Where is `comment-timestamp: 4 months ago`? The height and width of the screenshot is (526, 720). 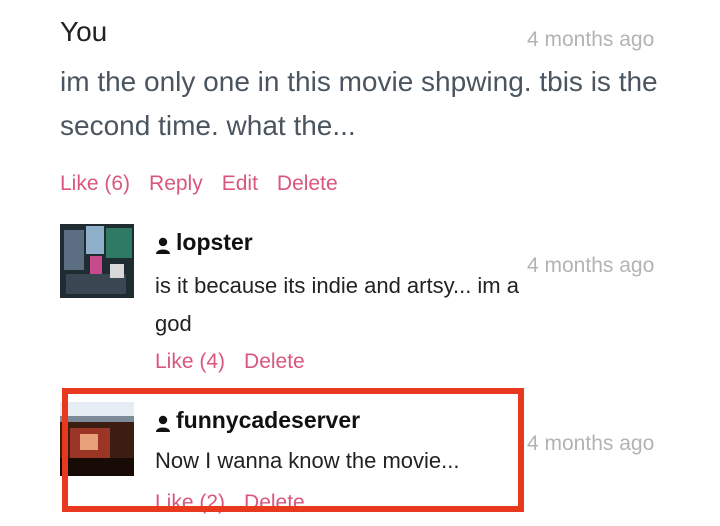
comment-timestamp: 4 months ago is located at coordinates (591, 39).